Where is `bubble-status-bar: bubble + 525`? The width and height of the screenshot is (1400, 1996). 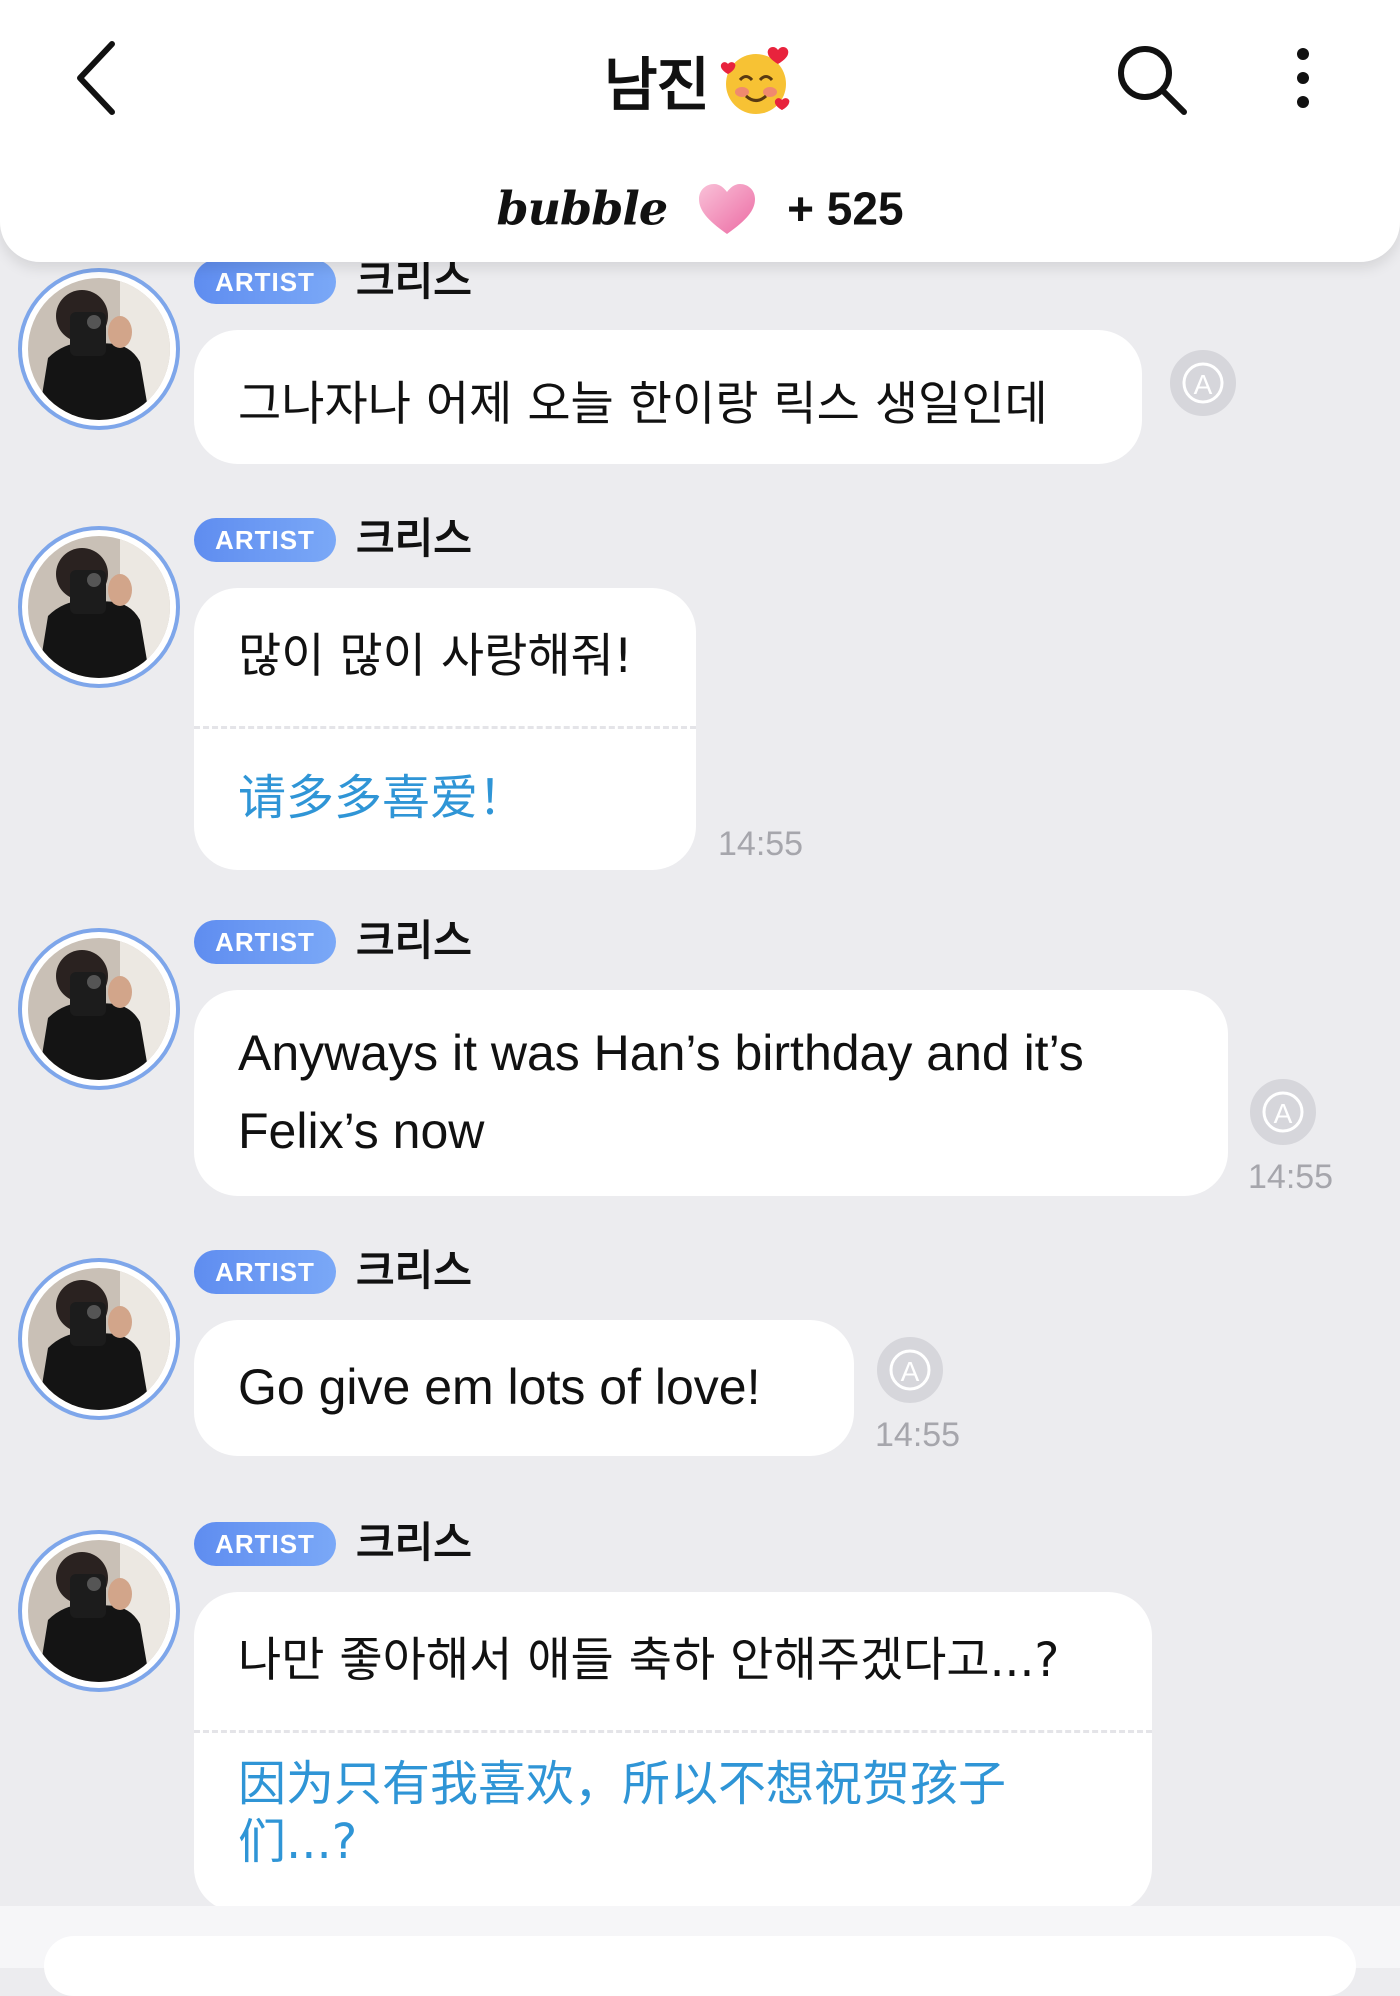
bubble-status-bar: bubble + 525 is located at coordinates (700, 207).